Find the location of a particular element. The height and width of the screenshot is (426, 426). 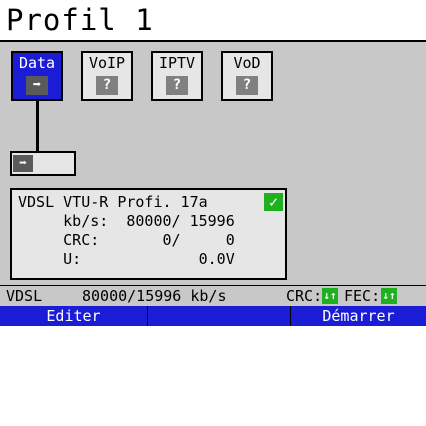

service-voip-label: VoIP is located at coordinates (107, 63).